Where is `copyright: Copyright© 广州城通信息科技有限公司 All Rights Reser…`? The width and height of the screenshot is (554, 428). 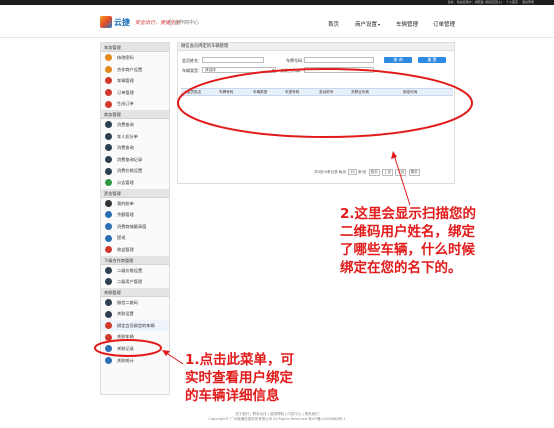
copyright: Copyright© 广州城通信息科技有限公司 All Rights Reser… is located at coordinates (277, 419).